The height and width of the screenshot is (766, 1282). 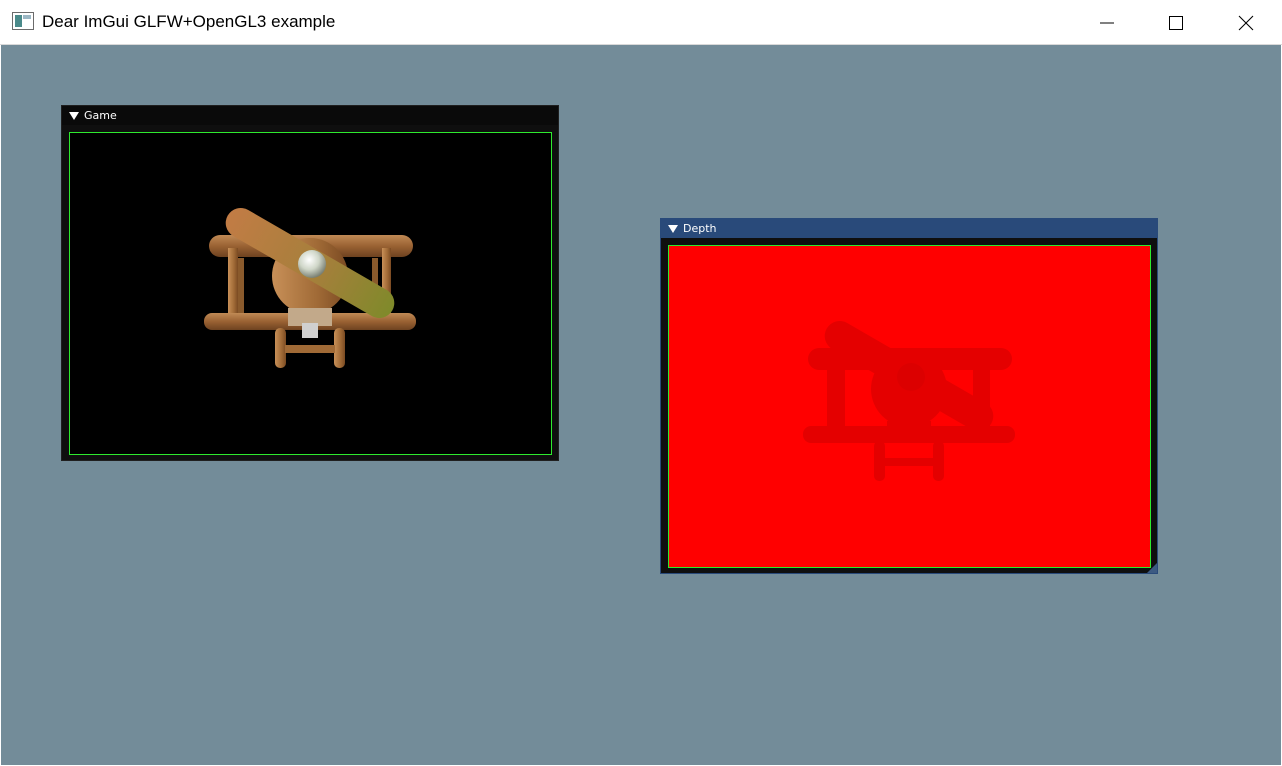 What do you see at coordinates (189, 21) in the screenshot?
I see `window-title: Dear ImGui GLFW+OpenGL3 example` at bounding box center [189, 21].